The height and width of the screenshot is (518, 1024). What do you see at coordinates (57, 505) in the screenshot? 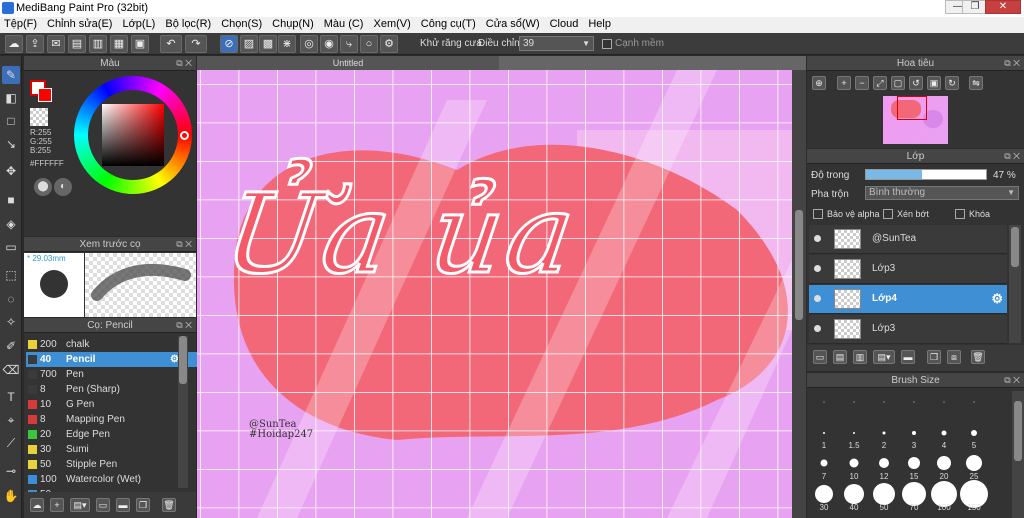
I see `add-brush-icon: +` at bounding box center [57, 505].